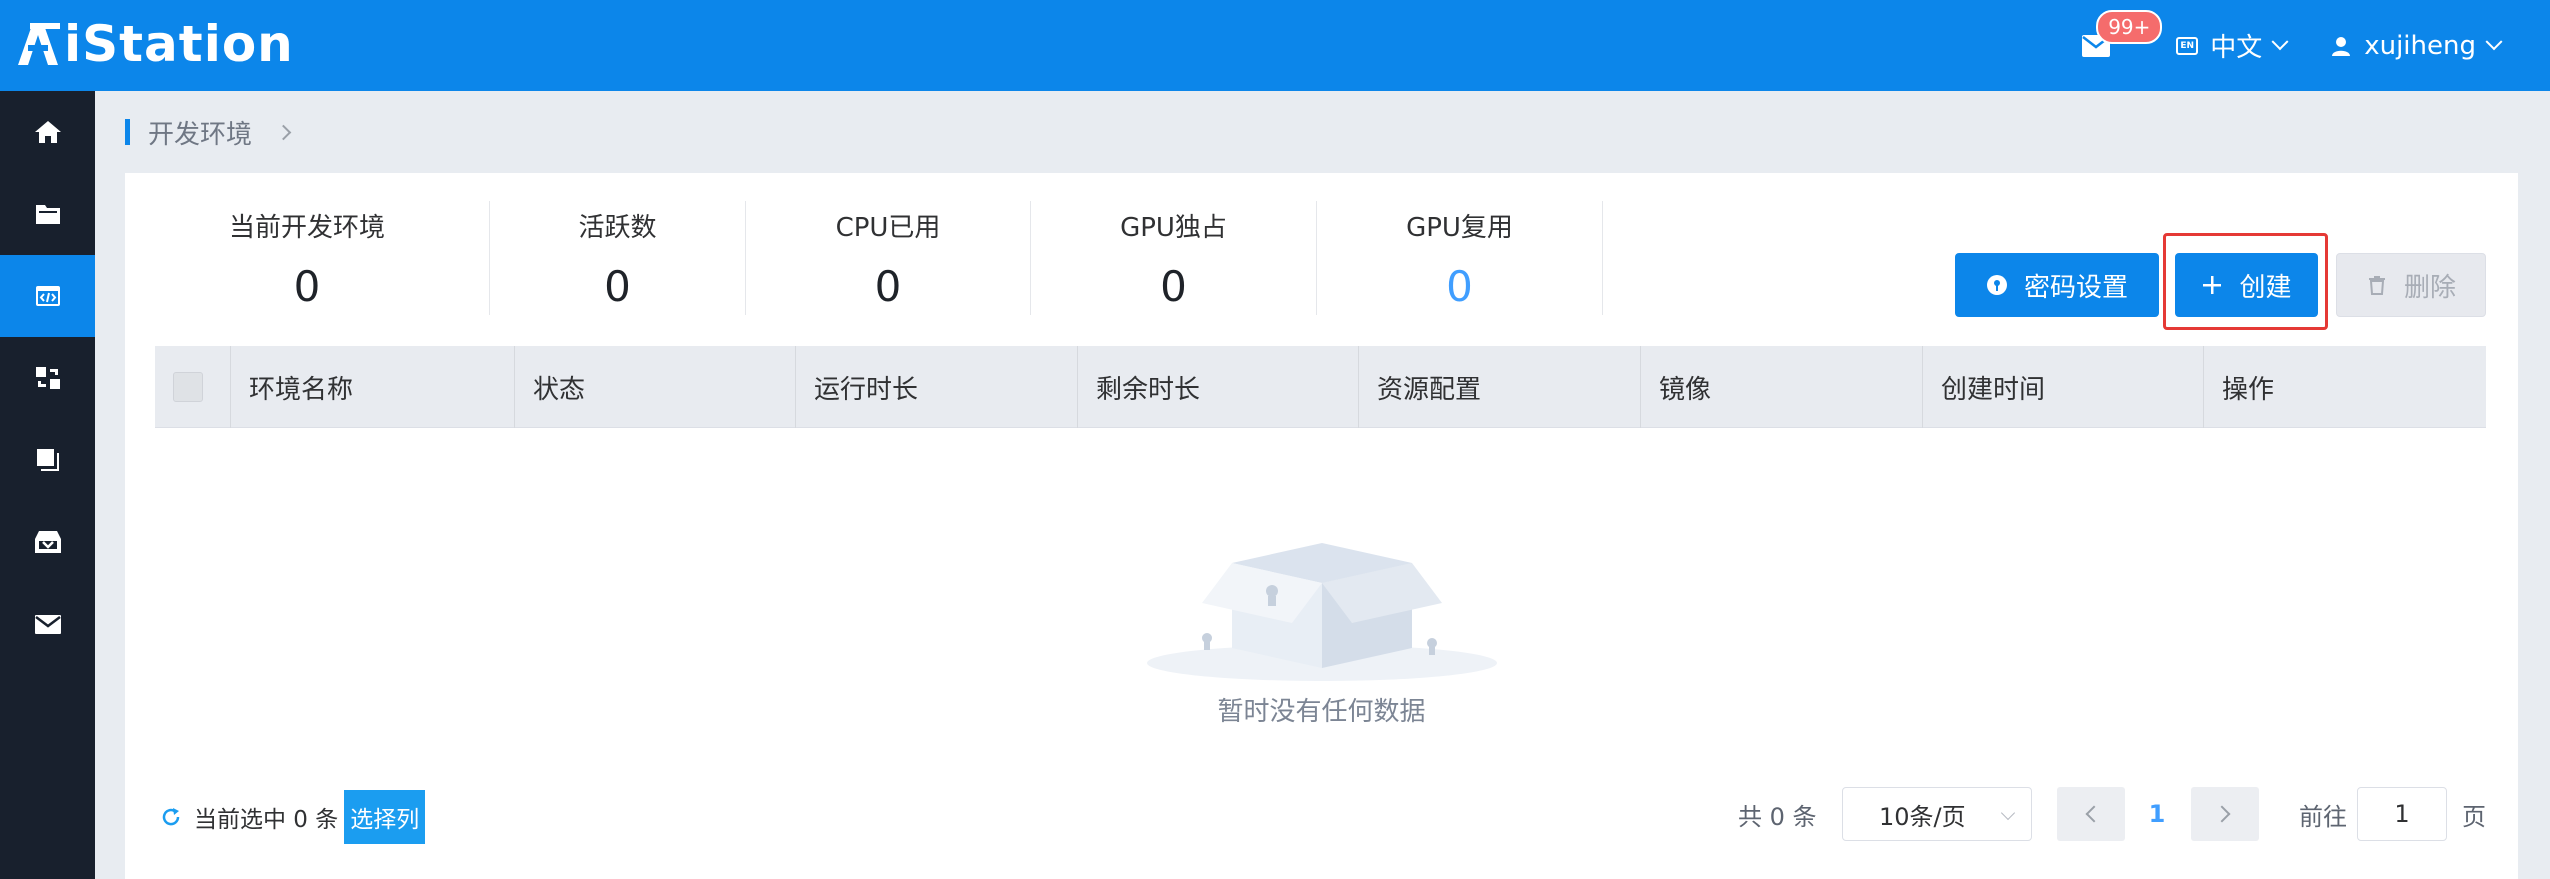 Image resolution: width=2550 pixels, height=879 pixels. What do you see at coordinates (1996, 285) in the screenshot?
I see `password-icon` at bounding box center [1996, 285].